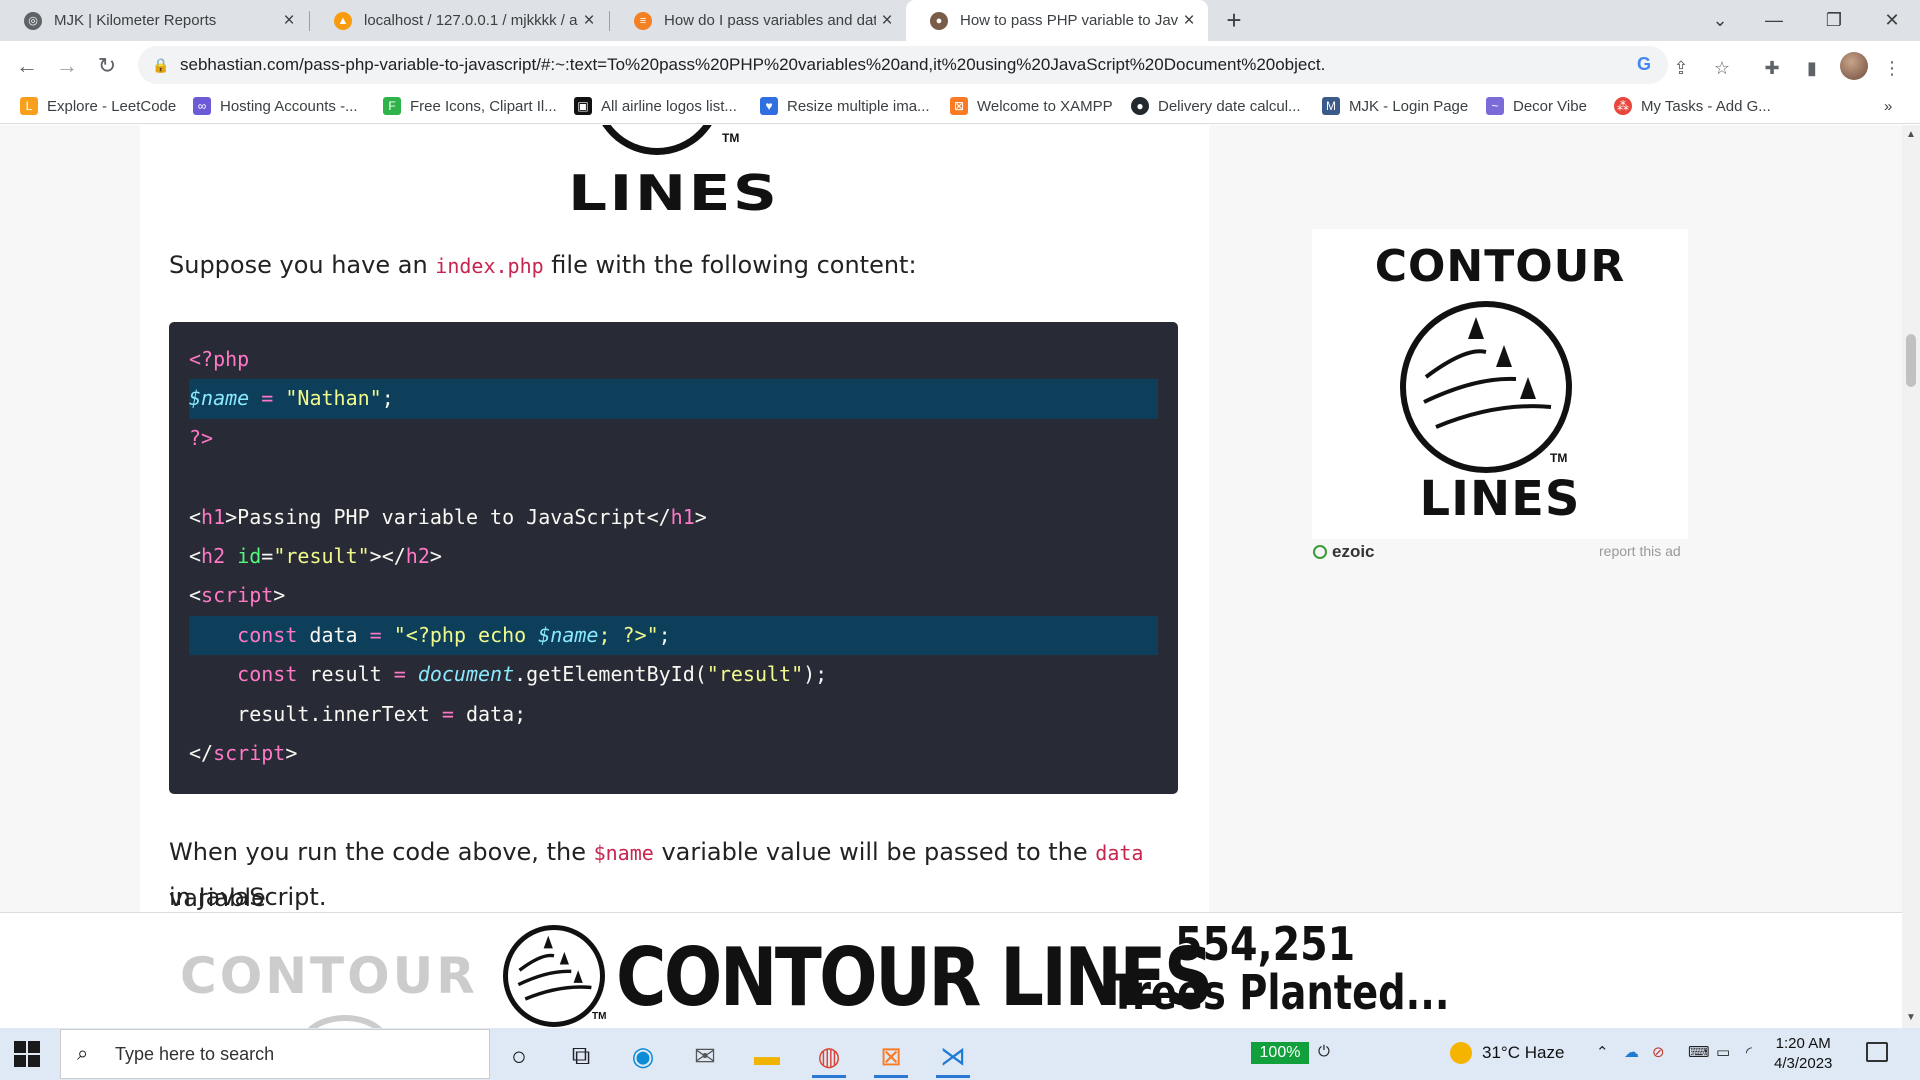  Describe the element at coordinates (343, 20) in the screenshot. I see `phpmyadmin-icon: ▲` at that location.